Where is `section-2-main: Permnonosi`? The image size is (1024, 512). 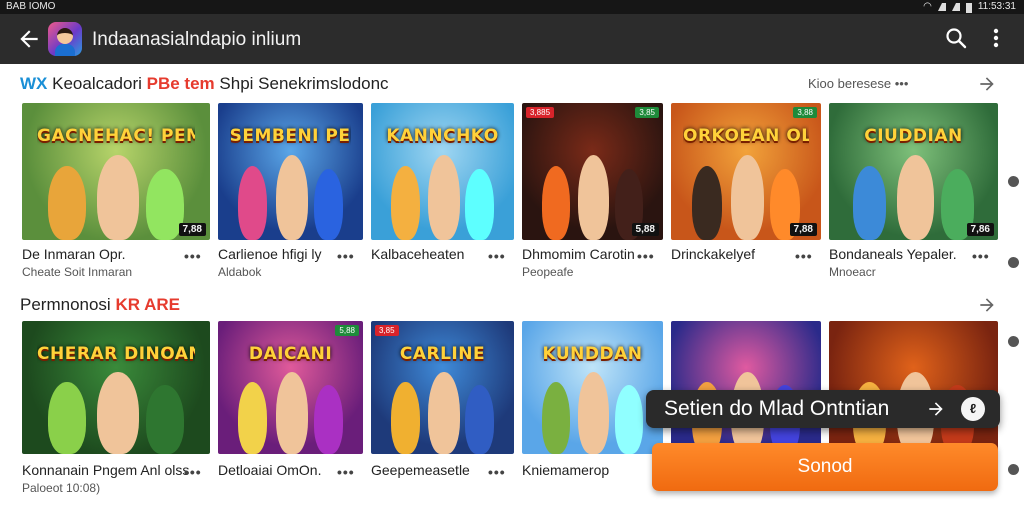 section-2-main: Permnonosi is located at coordinates (65, 304).